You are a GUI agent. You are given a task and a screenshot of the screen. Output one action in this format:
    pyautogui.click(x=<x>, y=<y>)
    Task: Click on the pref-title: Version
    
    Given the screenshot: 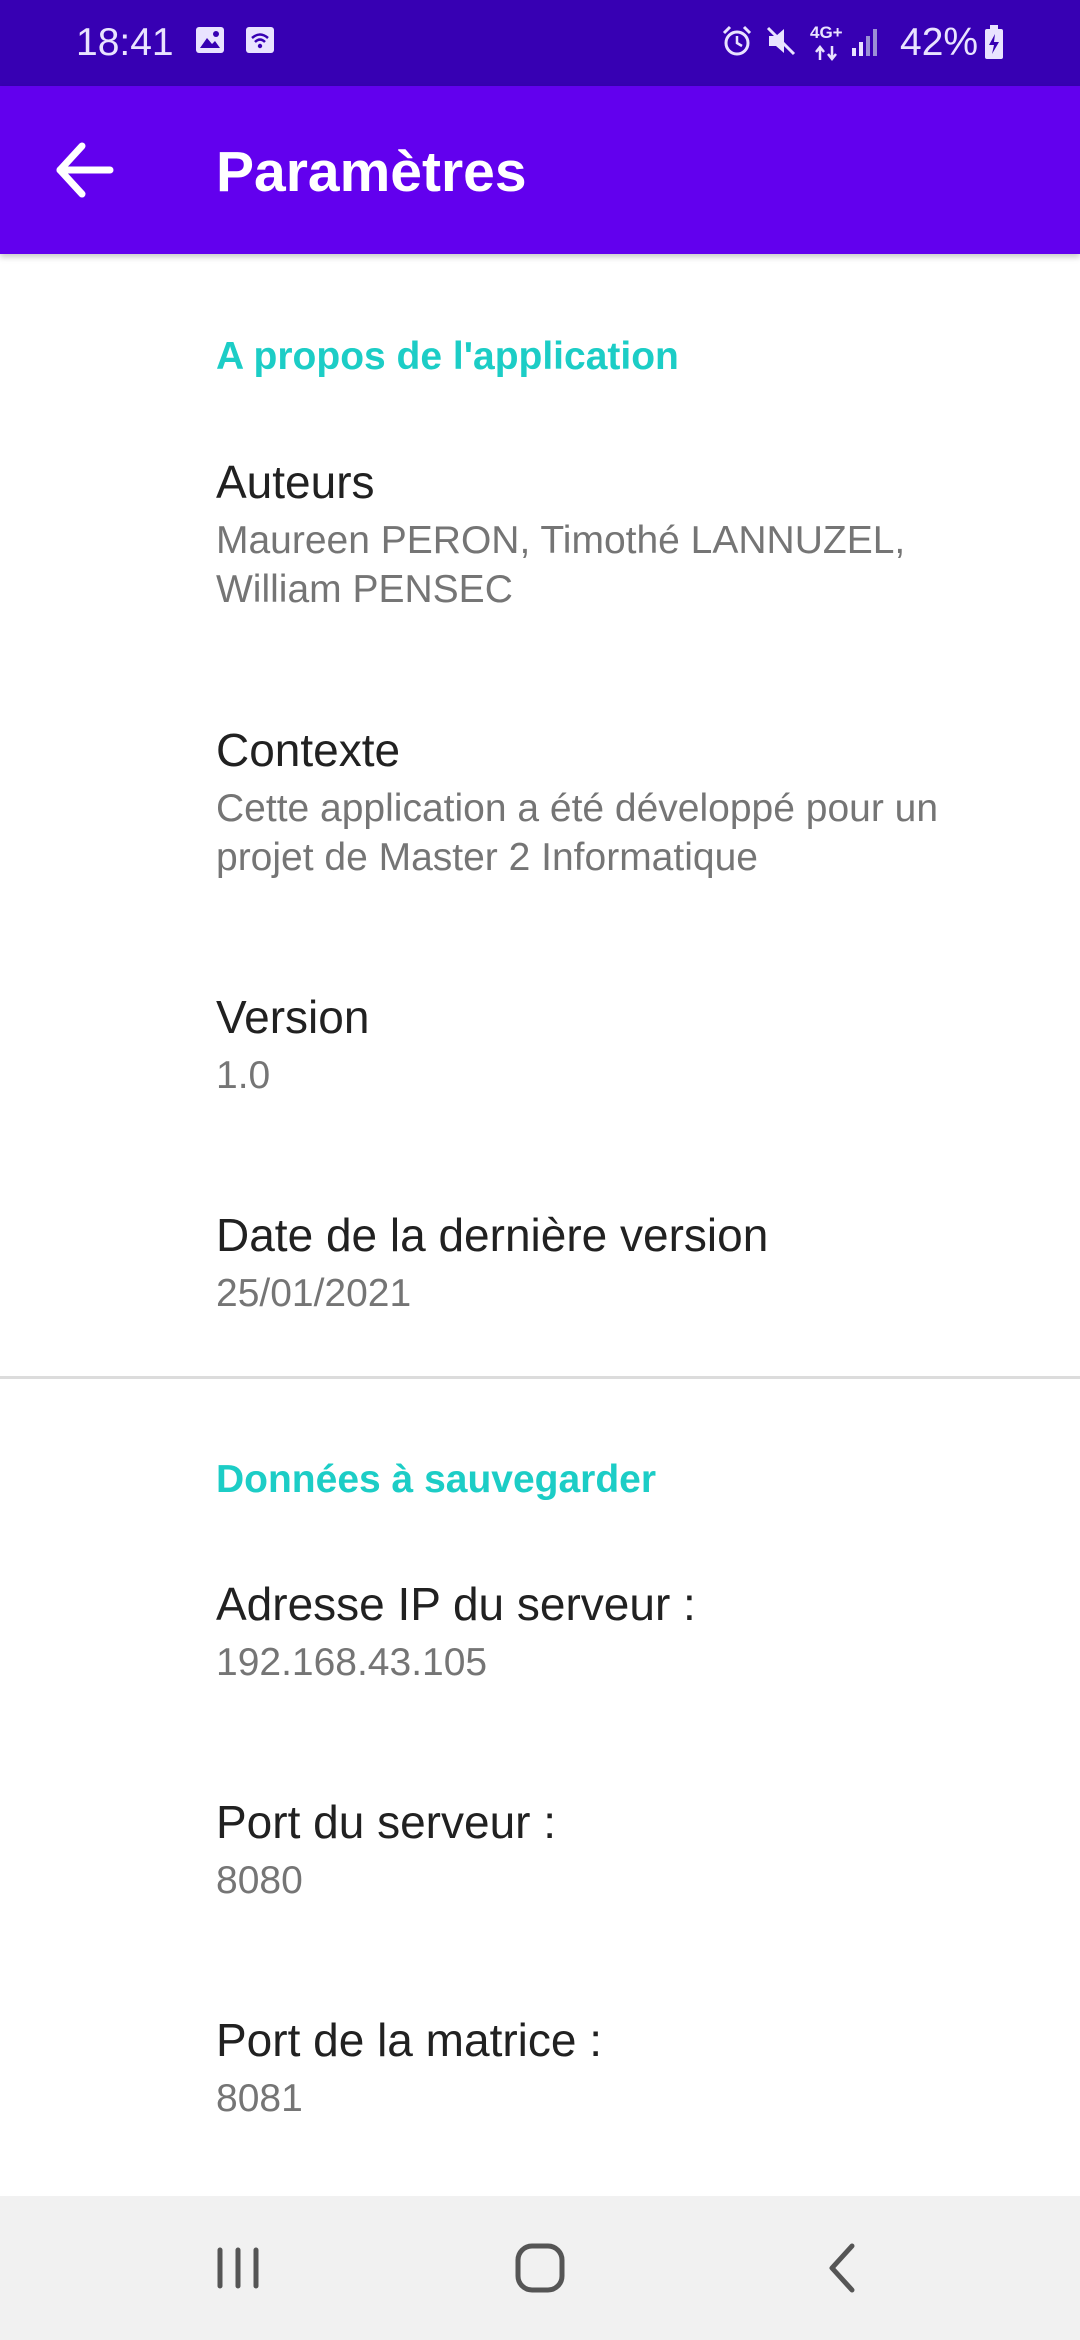 What is the action you would take?
    pyautogui.click(x=293, y=1017)
    